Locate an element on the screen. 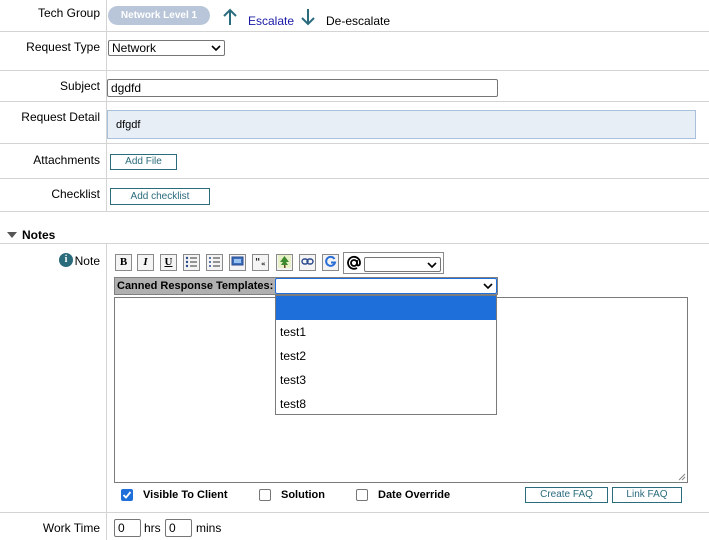 The image size is (709, 540). bold-button: B is located at coordinates (123, 262).